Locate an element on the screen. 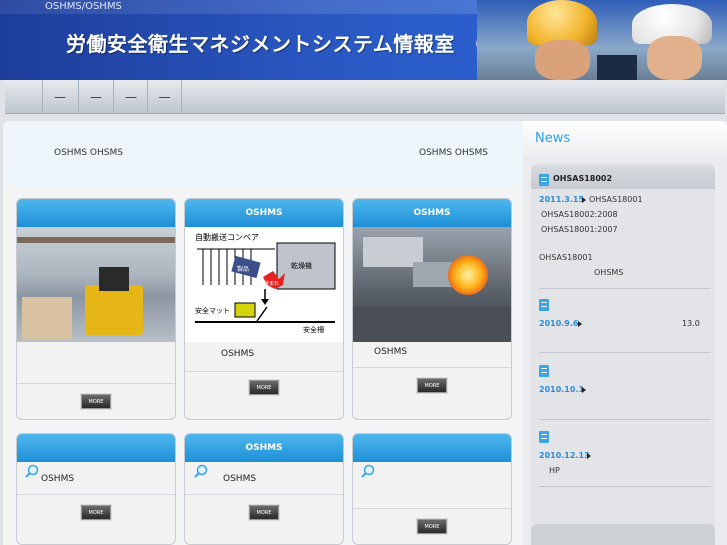 The width and height of the screenshot is (727, 545). header-workers-photo is located at coordinates (602, 40).